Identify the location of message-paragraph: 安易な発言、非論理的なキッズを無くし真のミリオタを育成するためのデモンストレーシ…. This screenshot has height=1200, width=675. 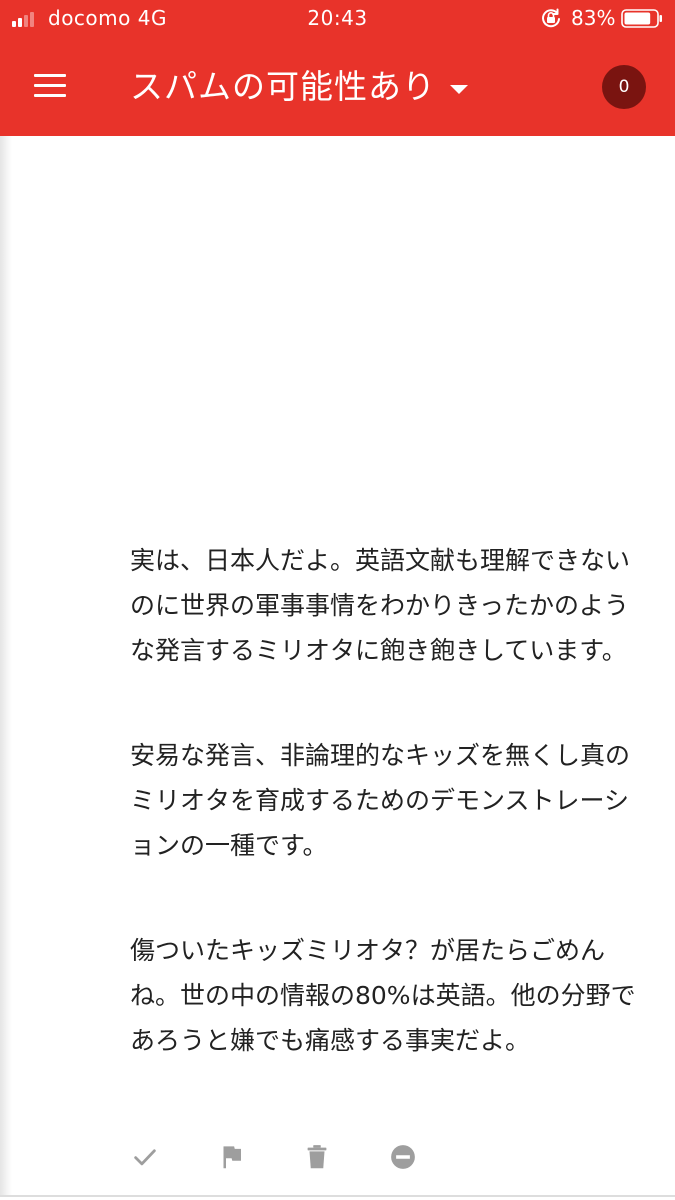
(380, 800).